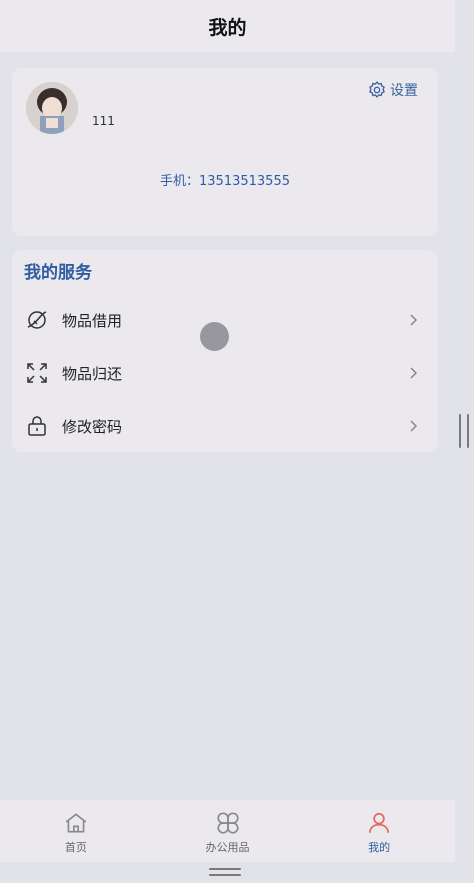 Image resolution: width=474 pixels, height=883 pixels. I want to click on planet-icon, so click(37, 320).